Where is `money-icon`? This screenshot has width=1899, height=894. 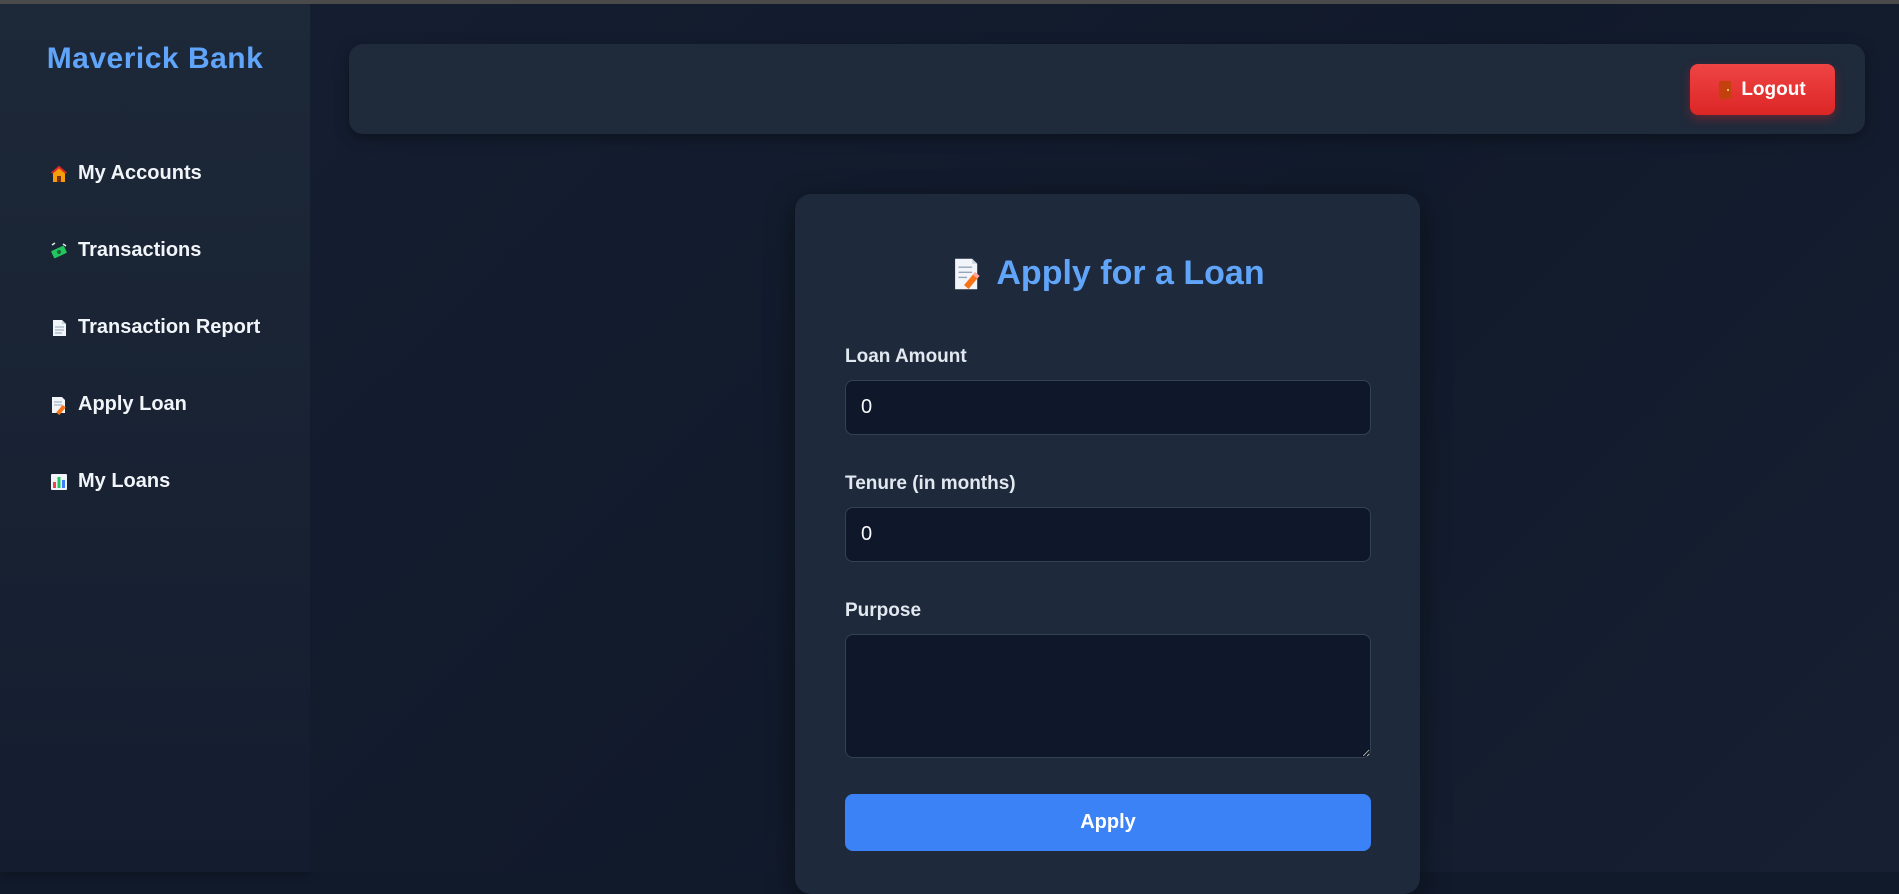 money-icon is located at coordinates (59, 251).